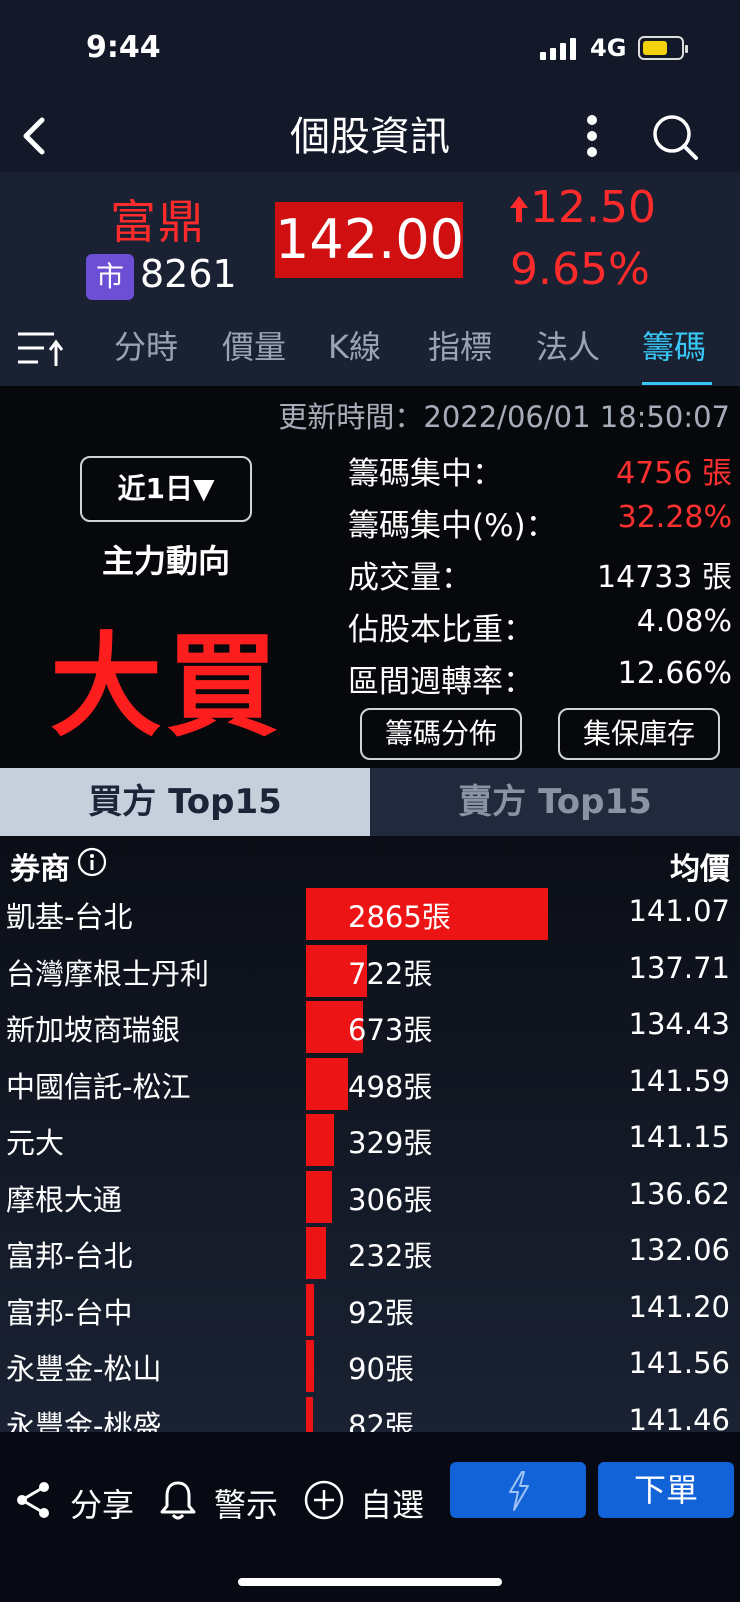 Image resolution: width=740 pixels, height=1602 pixels. I want to click on market-badge: 市, so click(110, 277).